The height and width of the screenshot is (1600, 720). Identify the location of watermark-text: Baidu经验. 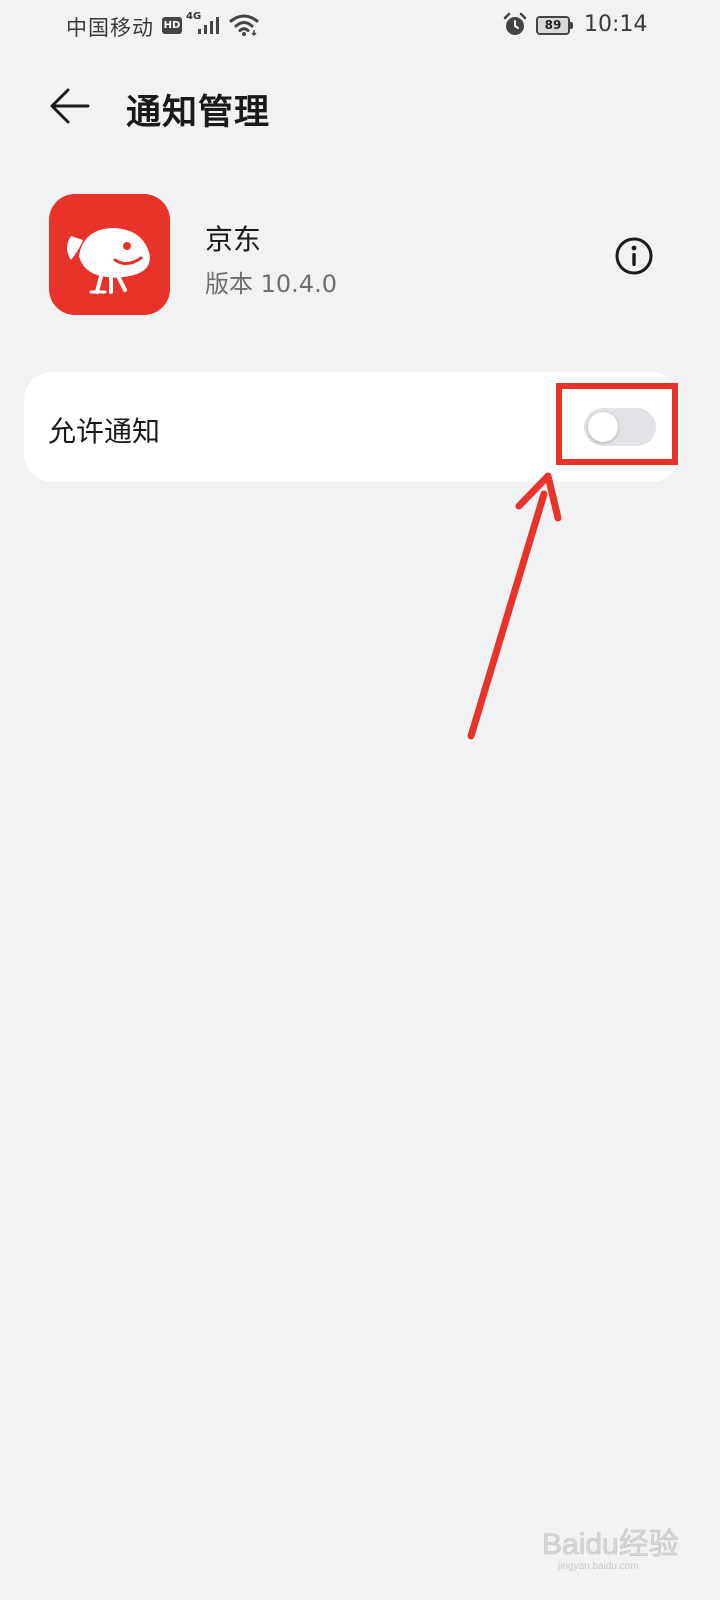
(610, 1544).